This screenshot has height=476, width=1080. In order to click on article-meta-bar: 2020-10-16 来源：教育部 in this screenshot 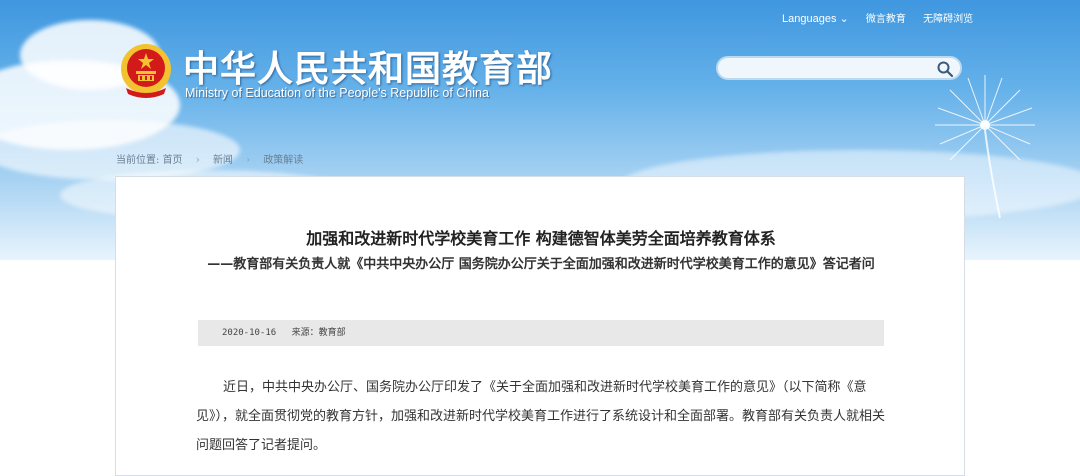, I will do `click(541, 333)`.